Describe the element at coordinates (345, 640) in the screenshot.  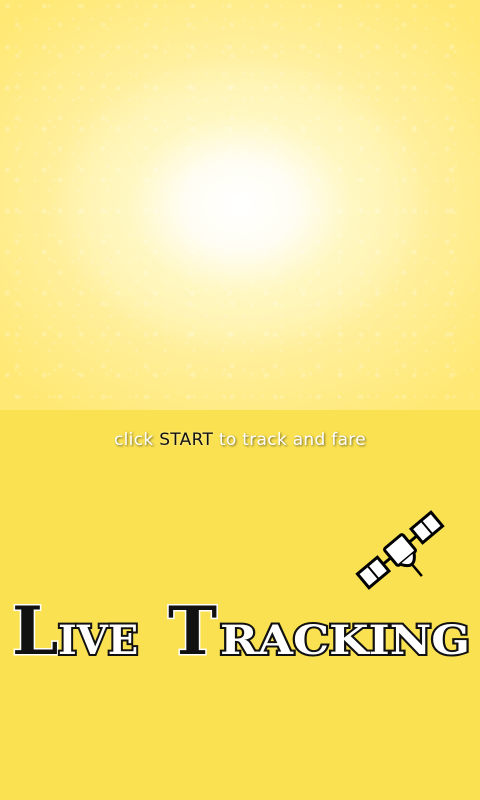
I see `title-word-tracking: RACKING` at that location.